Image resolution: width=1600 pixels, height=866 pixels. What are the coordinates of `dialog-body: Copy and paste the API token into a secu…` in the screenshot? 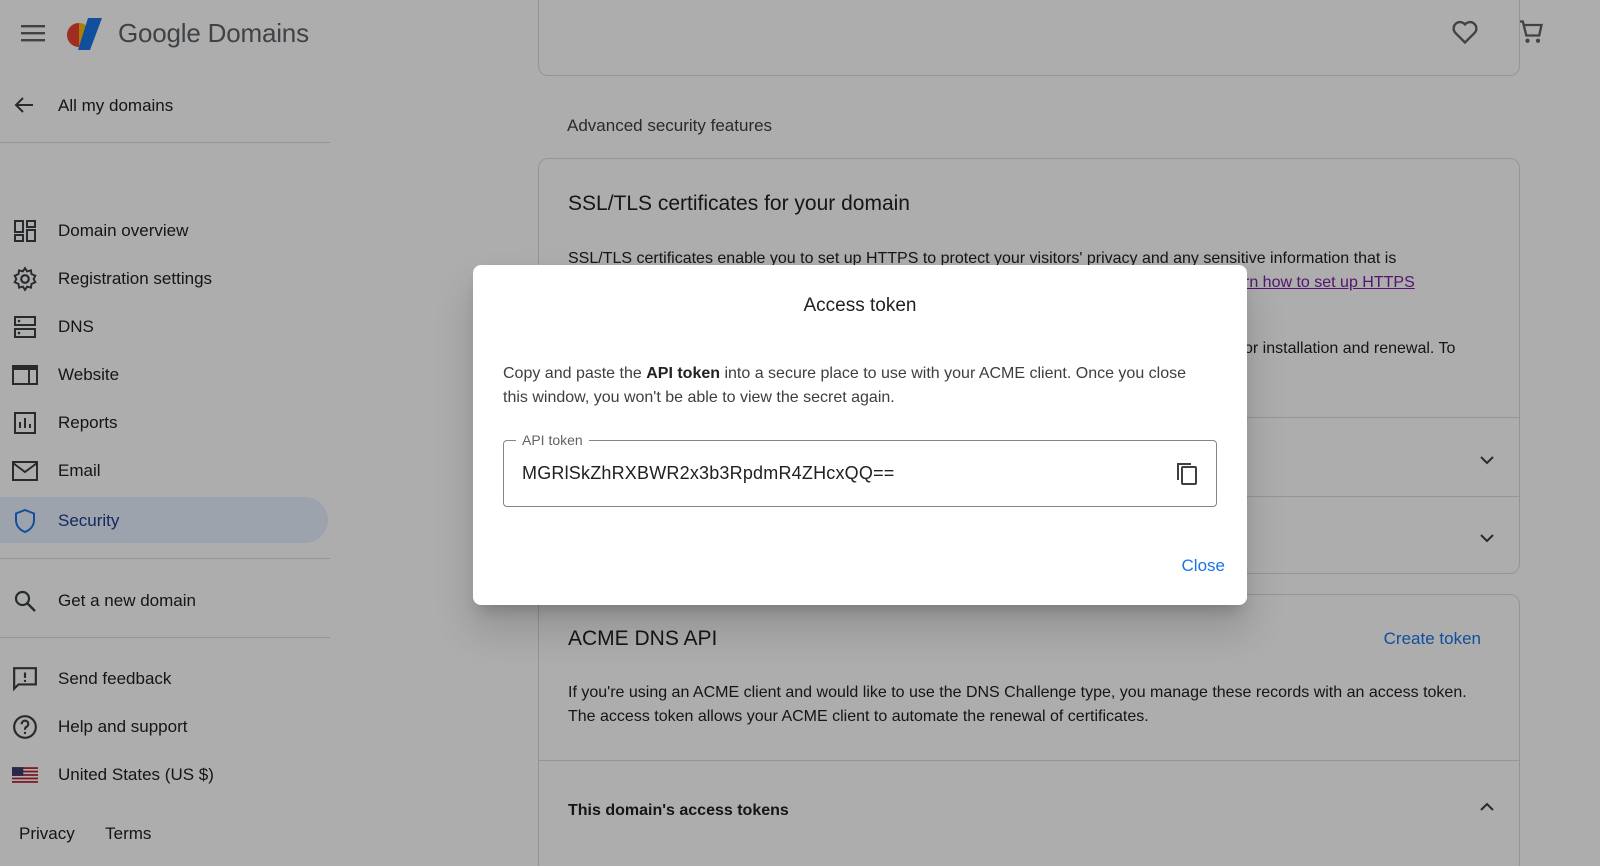 It's located at (853, 386).